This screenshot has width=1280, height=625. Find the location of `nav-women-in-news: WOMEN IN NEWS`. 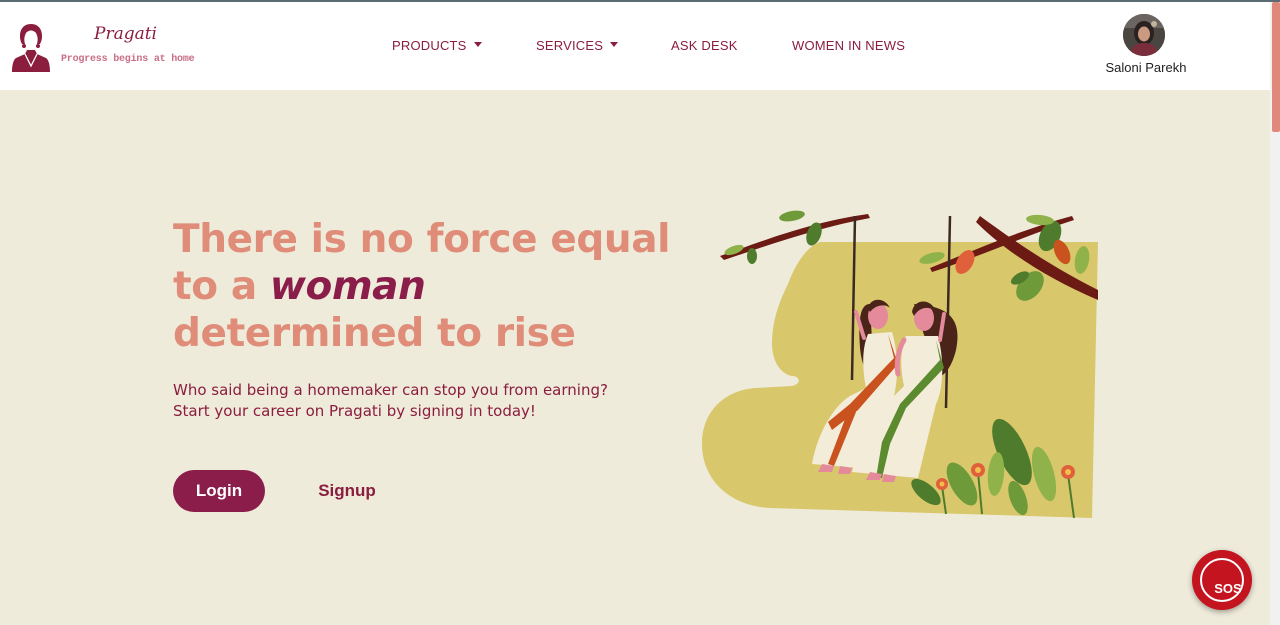

nav-women-in-news: WOMEN IN NEWS is located at coordinates (848, 45).